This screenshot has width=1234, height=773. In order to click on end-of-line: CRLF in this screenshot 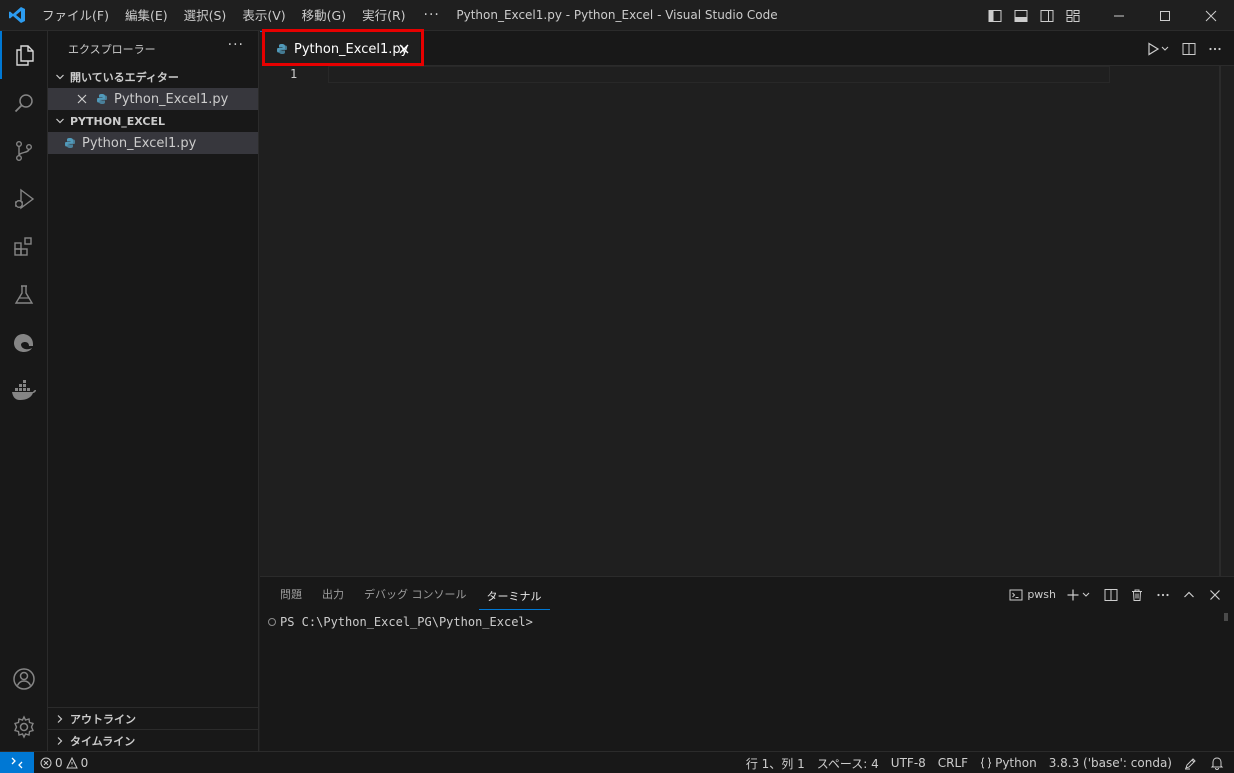, I will do `click(953, 763)`.